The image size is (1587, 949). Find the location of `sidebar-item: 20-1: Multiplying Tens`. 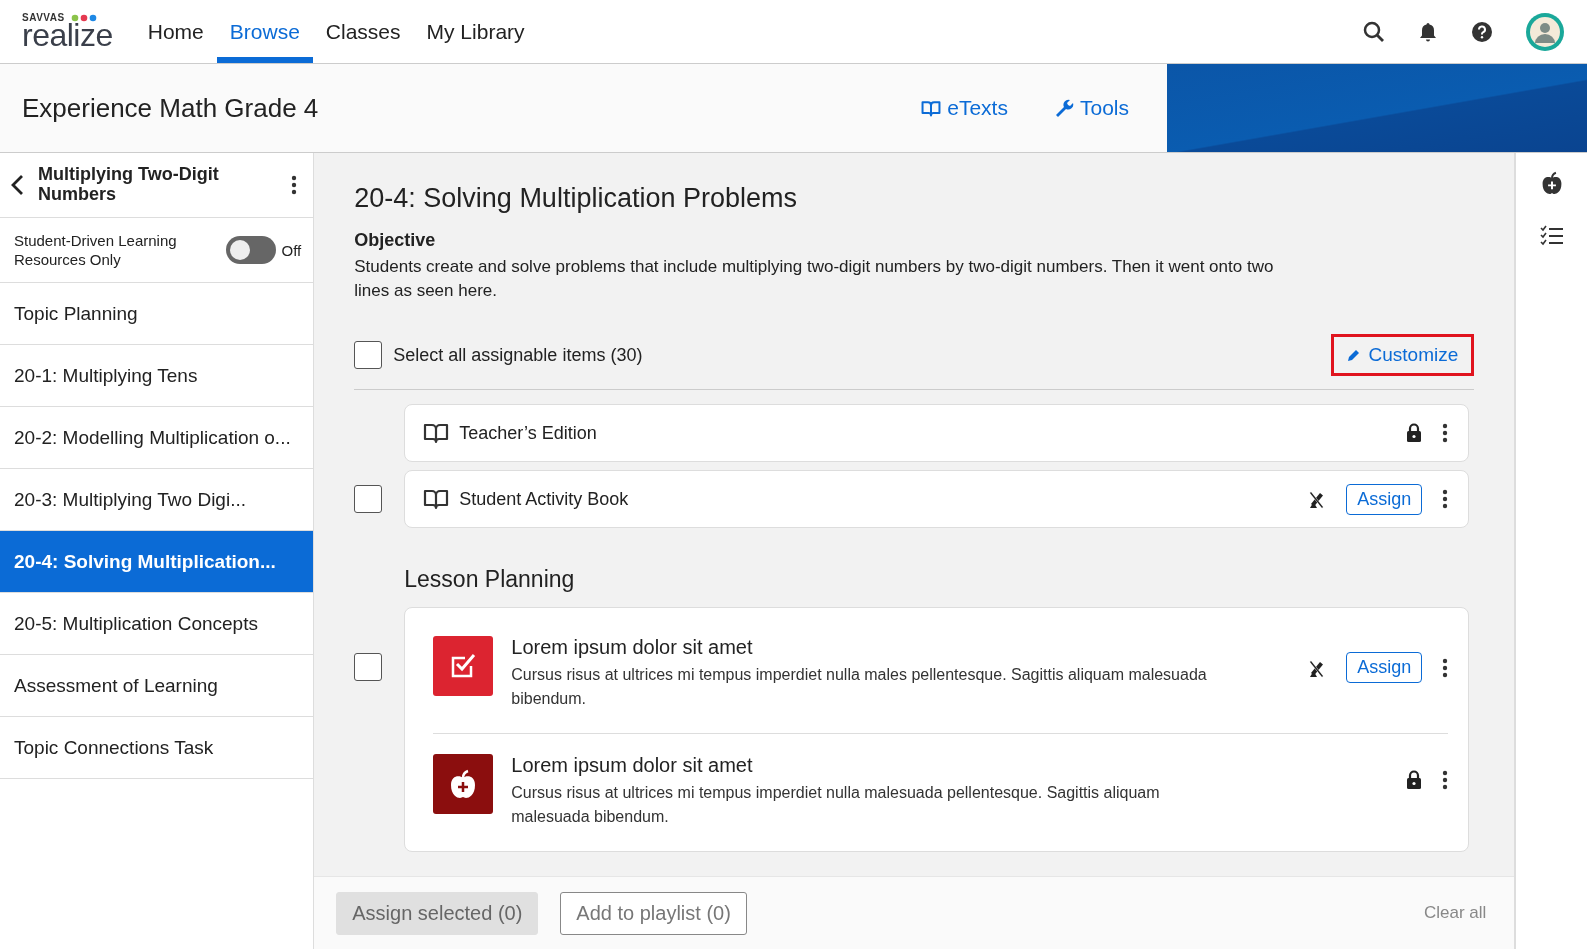

sidebar-item: 20-1: Multiplying Tens is located at coordinates (157, 376).